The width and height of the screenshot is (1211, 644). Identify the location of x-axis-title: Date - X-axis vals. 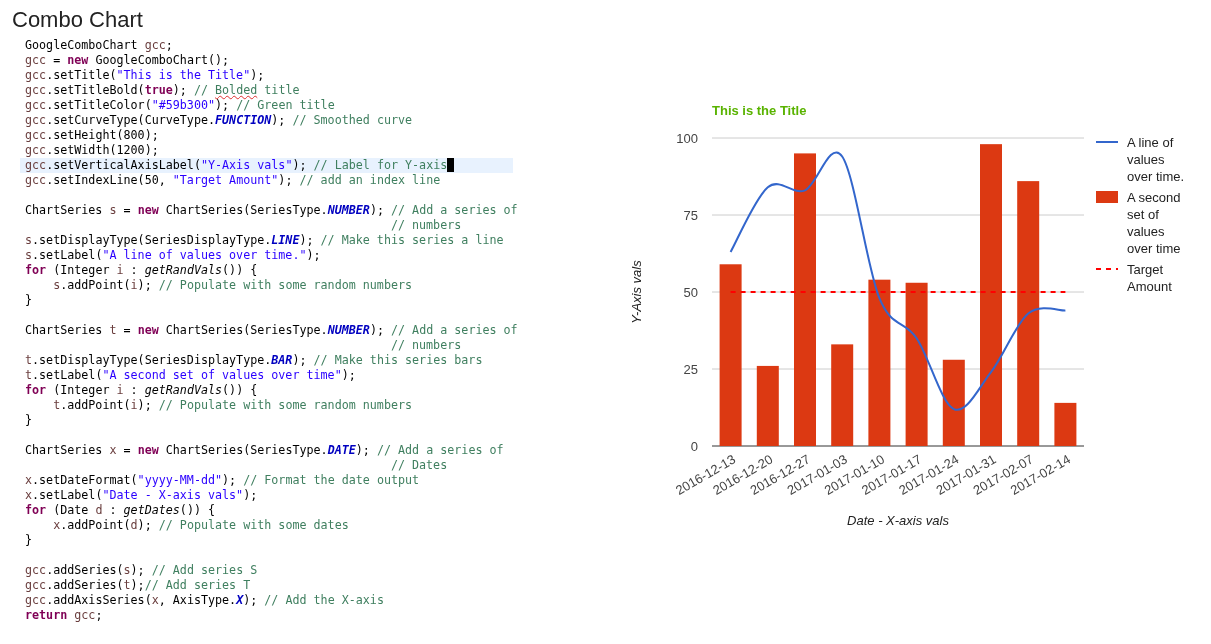
(898, 520).